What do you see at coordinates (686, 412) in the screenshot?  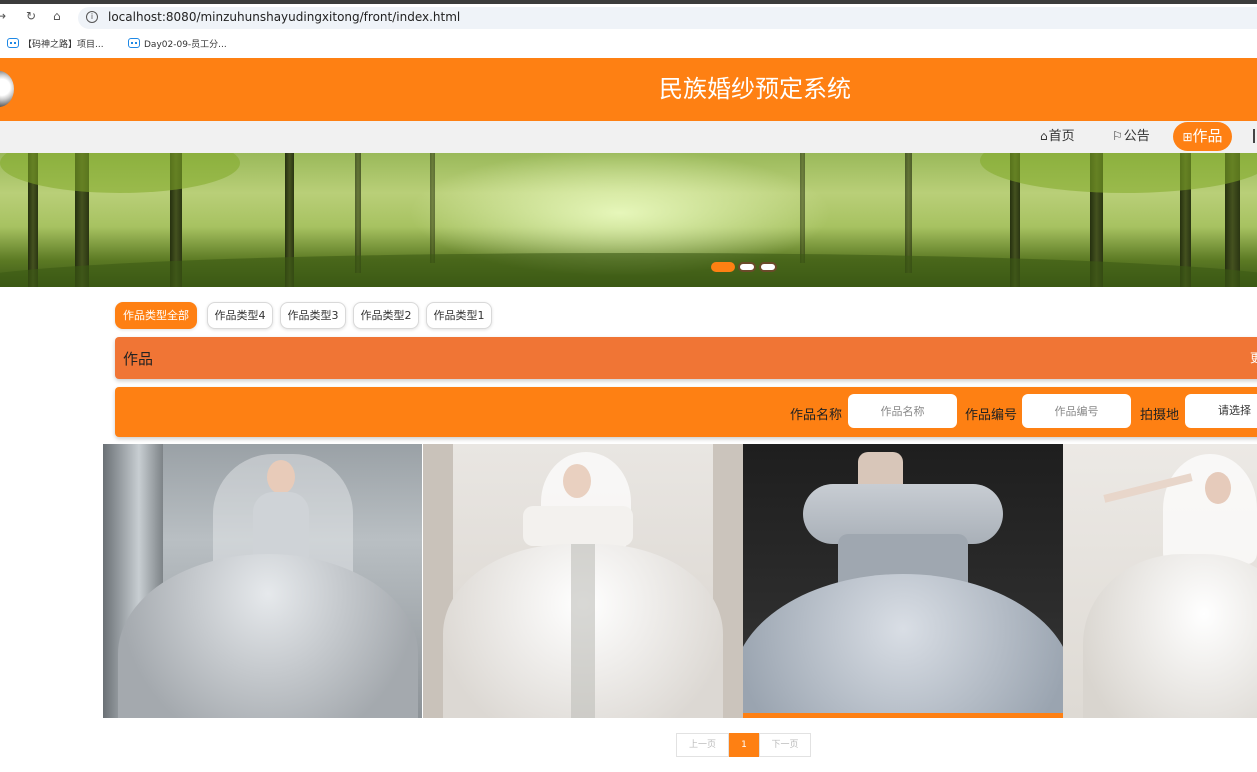 I see `search-bar: 作品名称 作品编号 拍摄地 请选择` at bounding box center [686, 412].